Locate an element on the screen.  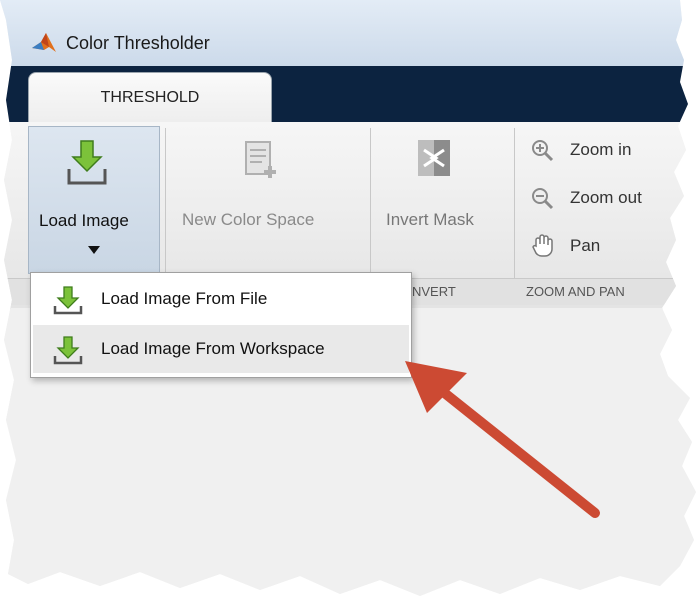
title-bar: Color Thresholder is located at coordinates (348, 33).